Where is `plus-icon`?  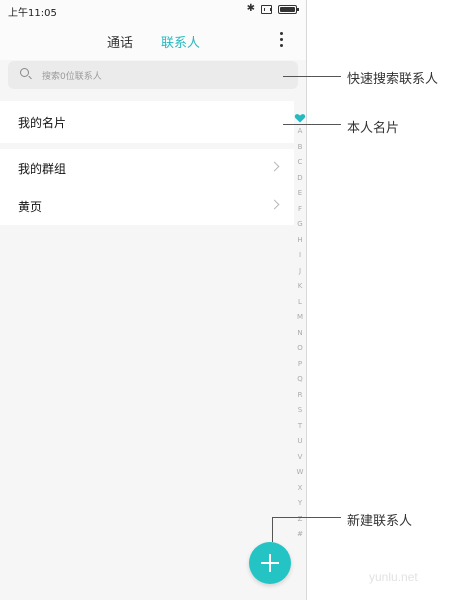 plus-icon is located at coordinates (270, 563).